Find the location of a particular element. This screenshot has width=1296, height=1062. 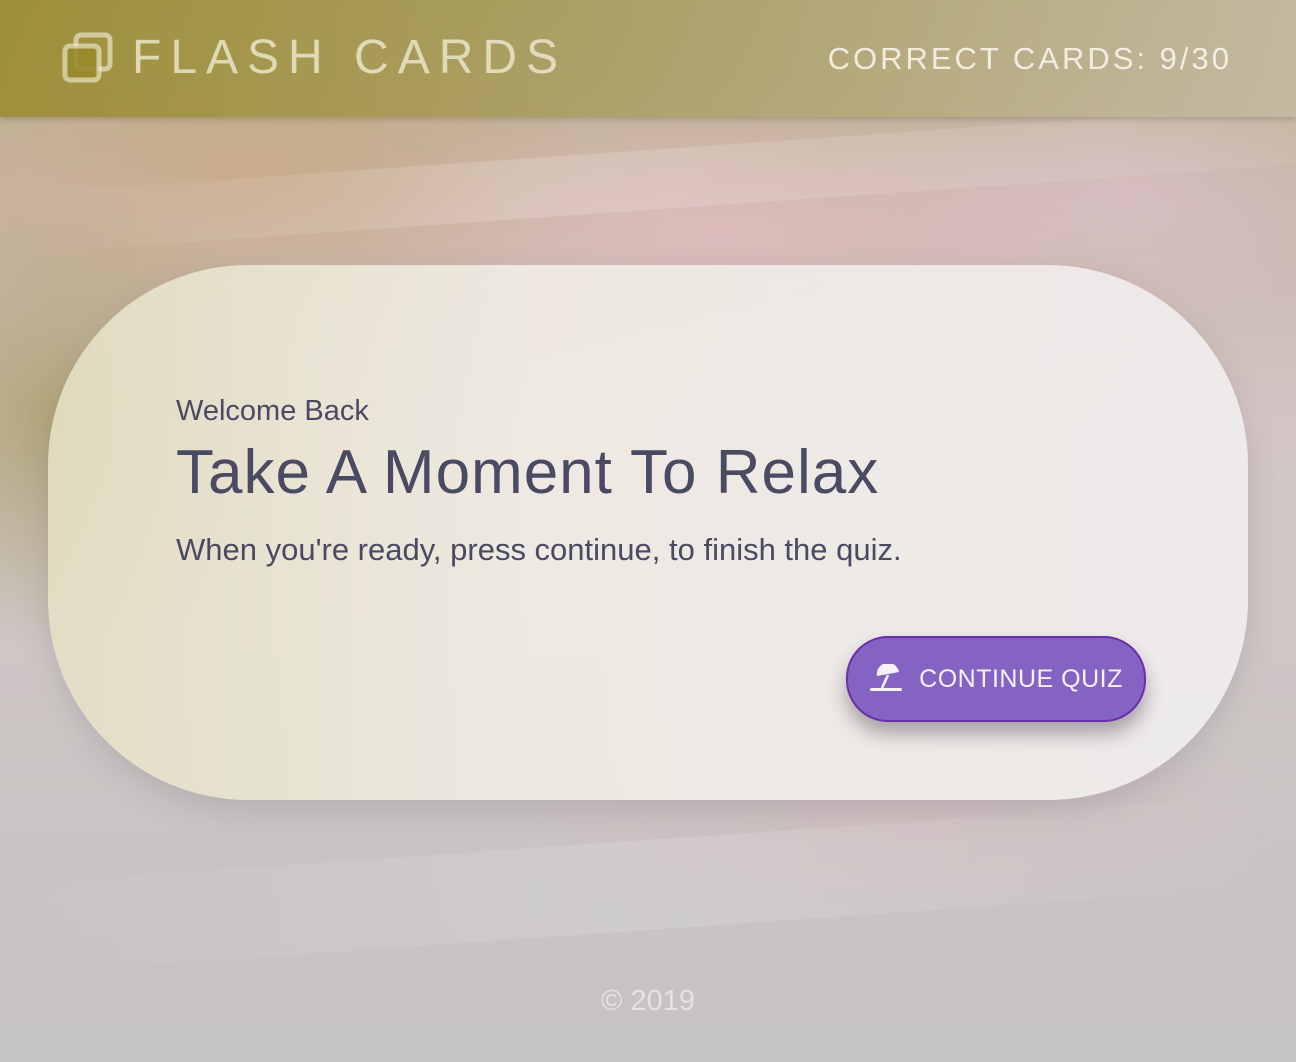

brand: FLASH CARDS is located at coordinates (314, 58).